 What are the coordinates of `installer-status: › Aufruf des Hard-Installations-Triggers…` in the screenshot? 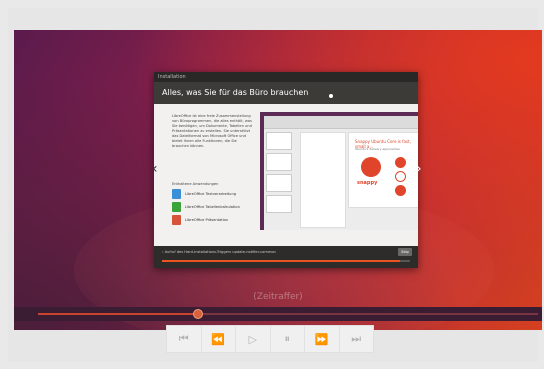 It's located at (219, 252).